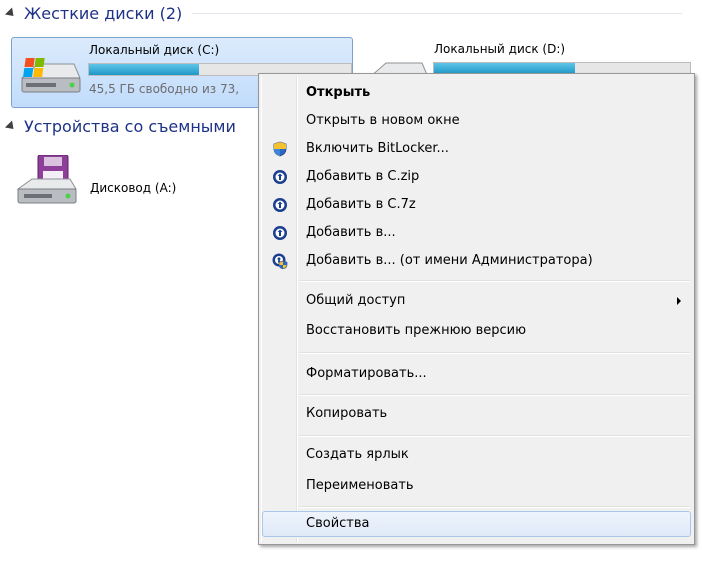  I want to click on group-divider, so click(437, 13).